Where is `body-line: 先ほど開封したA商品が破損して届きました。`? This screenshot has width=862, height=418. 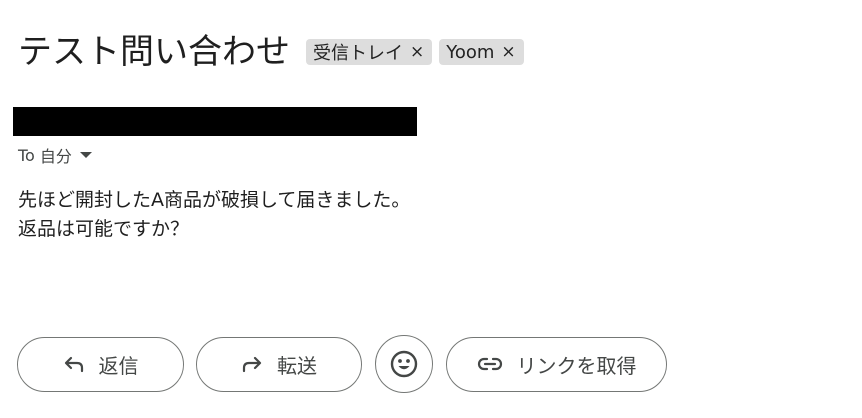
body-line: 先ほど開封したA商品が破損して届きました。 is located at coordinates (214, 200).